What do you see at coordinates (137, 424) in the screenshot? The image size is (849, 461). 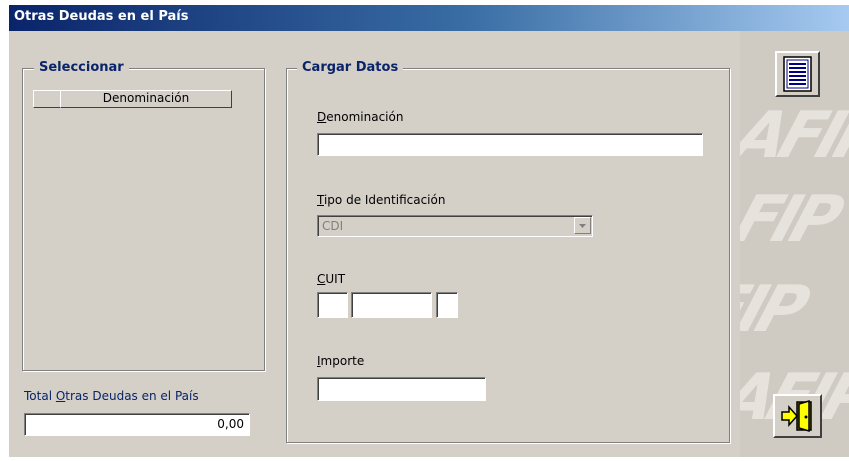 I see `total-field: 0,00` at bounding box center [137, 424].